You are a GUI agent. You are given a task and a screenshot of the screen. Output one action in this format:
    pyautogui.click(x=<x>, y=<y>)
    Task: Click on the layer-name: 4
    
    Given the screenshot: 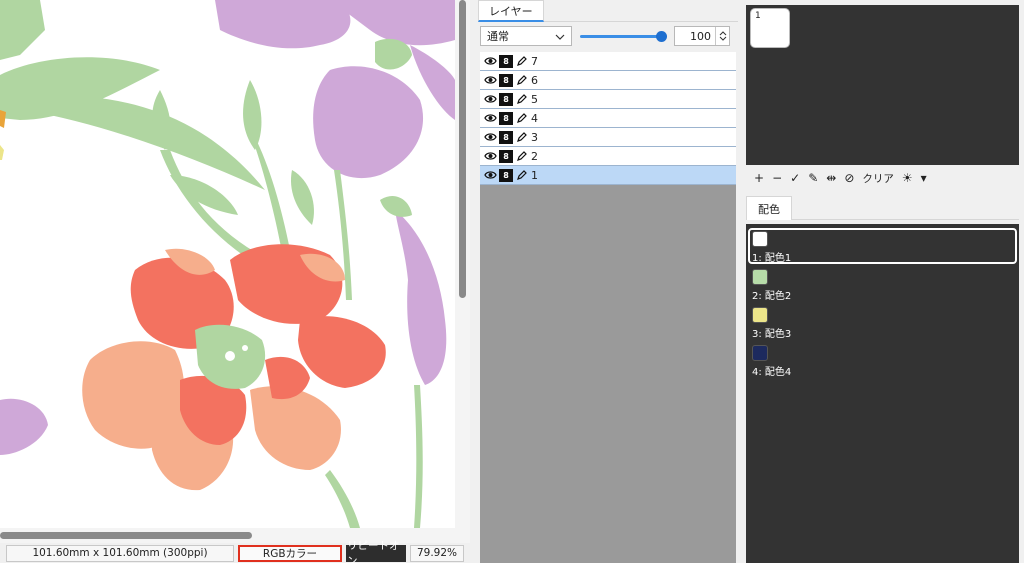 What is the action you would take?
    pyautogui.click(x=534, y=118)
    